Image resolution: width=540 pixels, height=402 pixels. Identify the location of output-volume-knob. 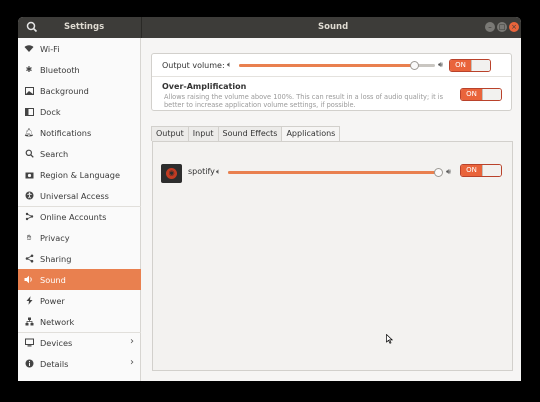
(414, 65).